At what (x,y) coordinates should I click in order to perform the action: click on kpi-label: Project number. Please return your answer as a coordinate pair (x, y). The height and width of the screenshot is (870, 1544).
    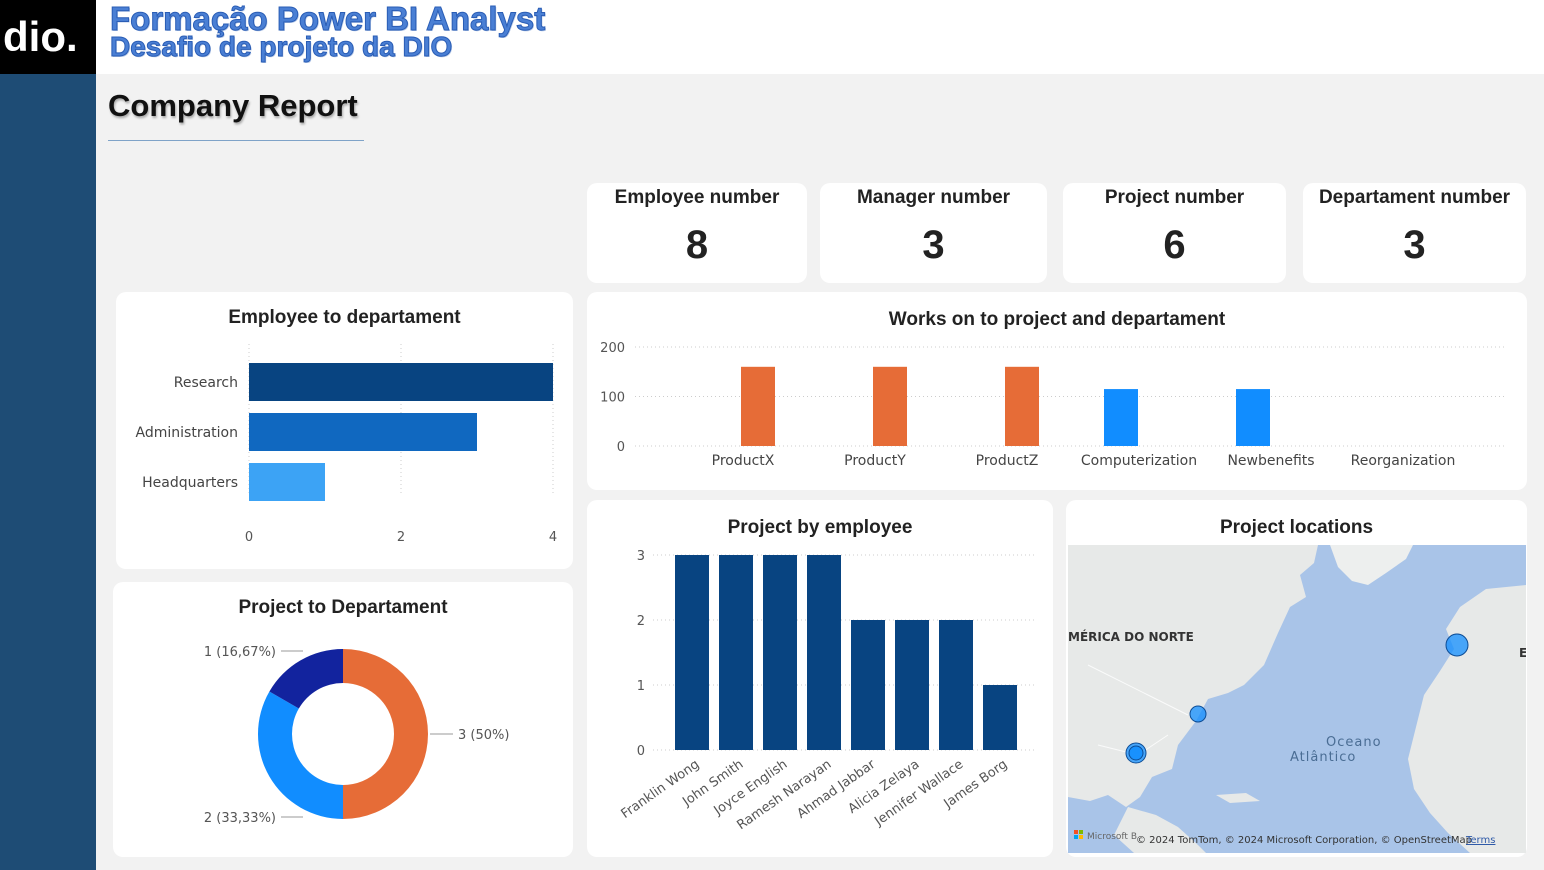
    Looking at the image, I should click on (1174, 197).